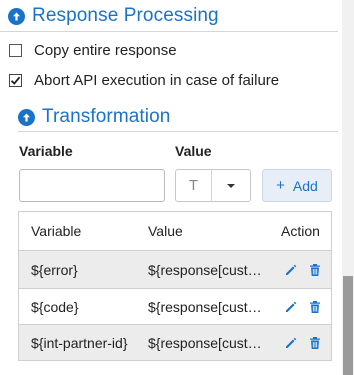 Image resolution: width=354 pixels, height=375 pixels. I want to click on scrollbar-thumb, so click(348, 325).